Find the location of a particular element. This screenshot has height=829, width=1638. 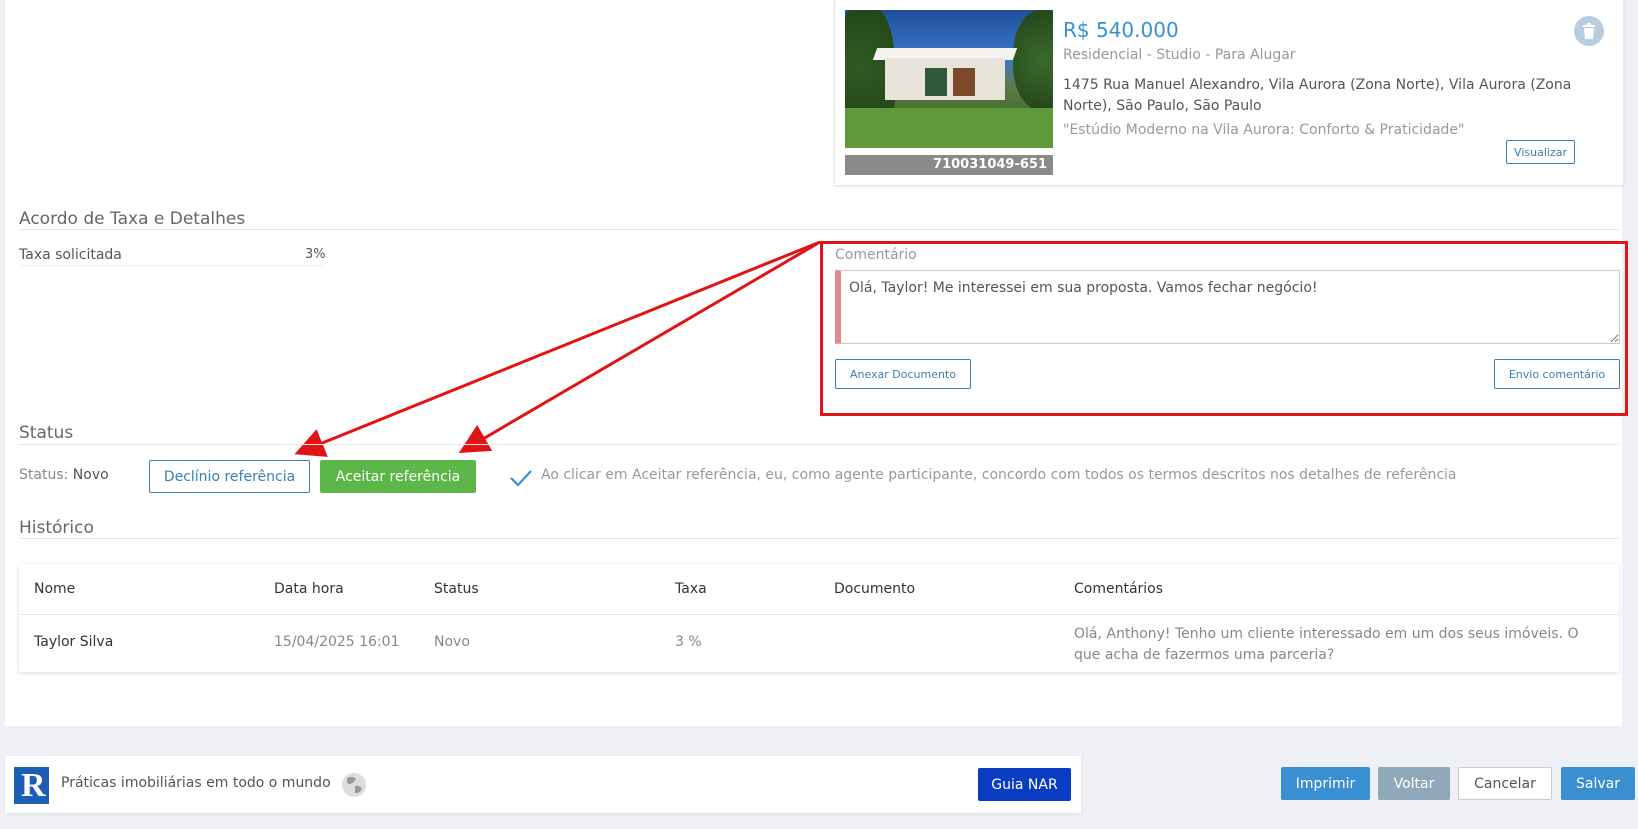

status-prefix: Status: is located at coordinates (44, 475).